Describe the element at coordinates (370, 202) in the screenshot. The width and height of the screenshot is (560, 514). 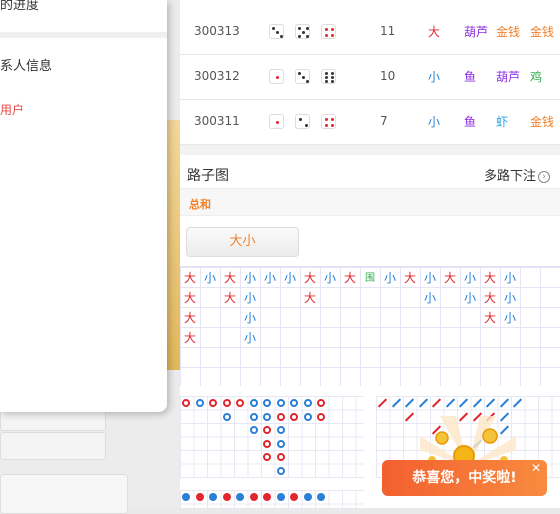
I see `tab-bar: 总和` at that location.